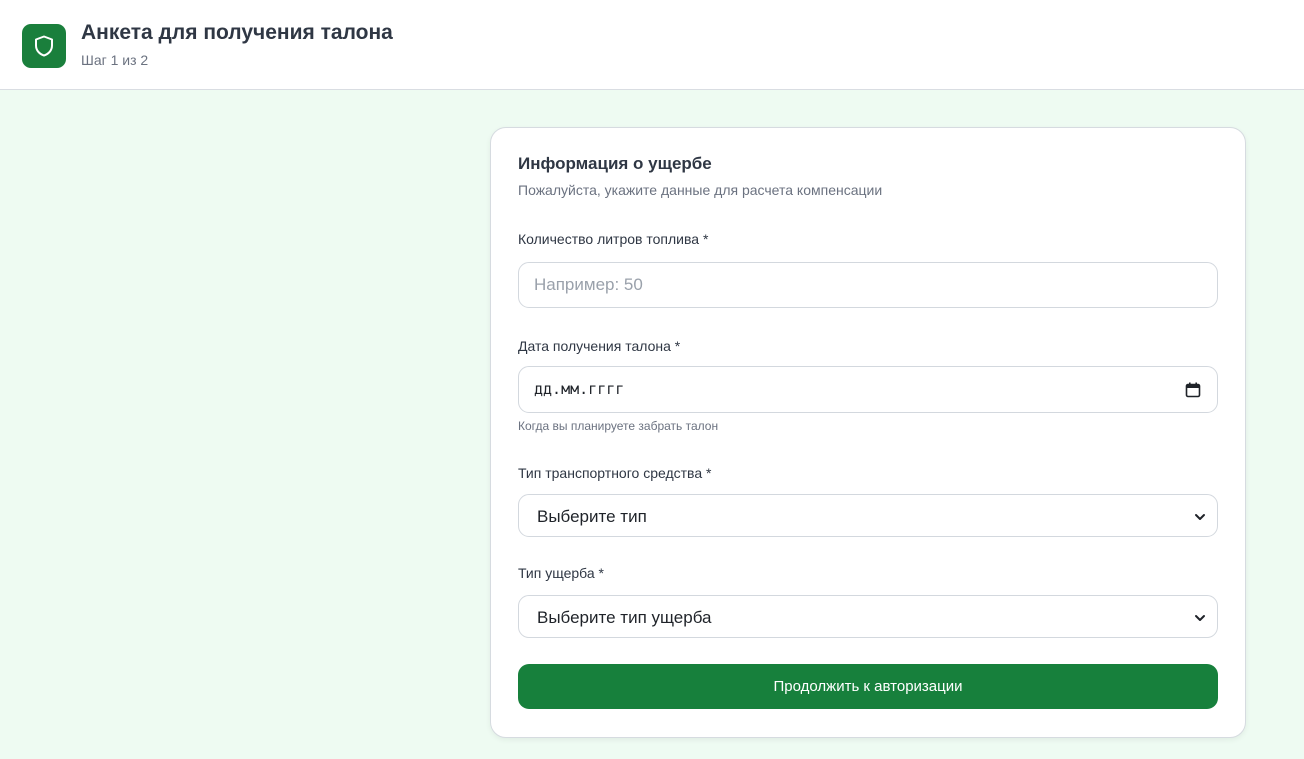 This screenshot has height=759, width=1304. What do you see at coordinates (613, 239) in the screenshot?
I see `fuel-liters-label: Количество литров топлива *` at bounding box center [613, 239].